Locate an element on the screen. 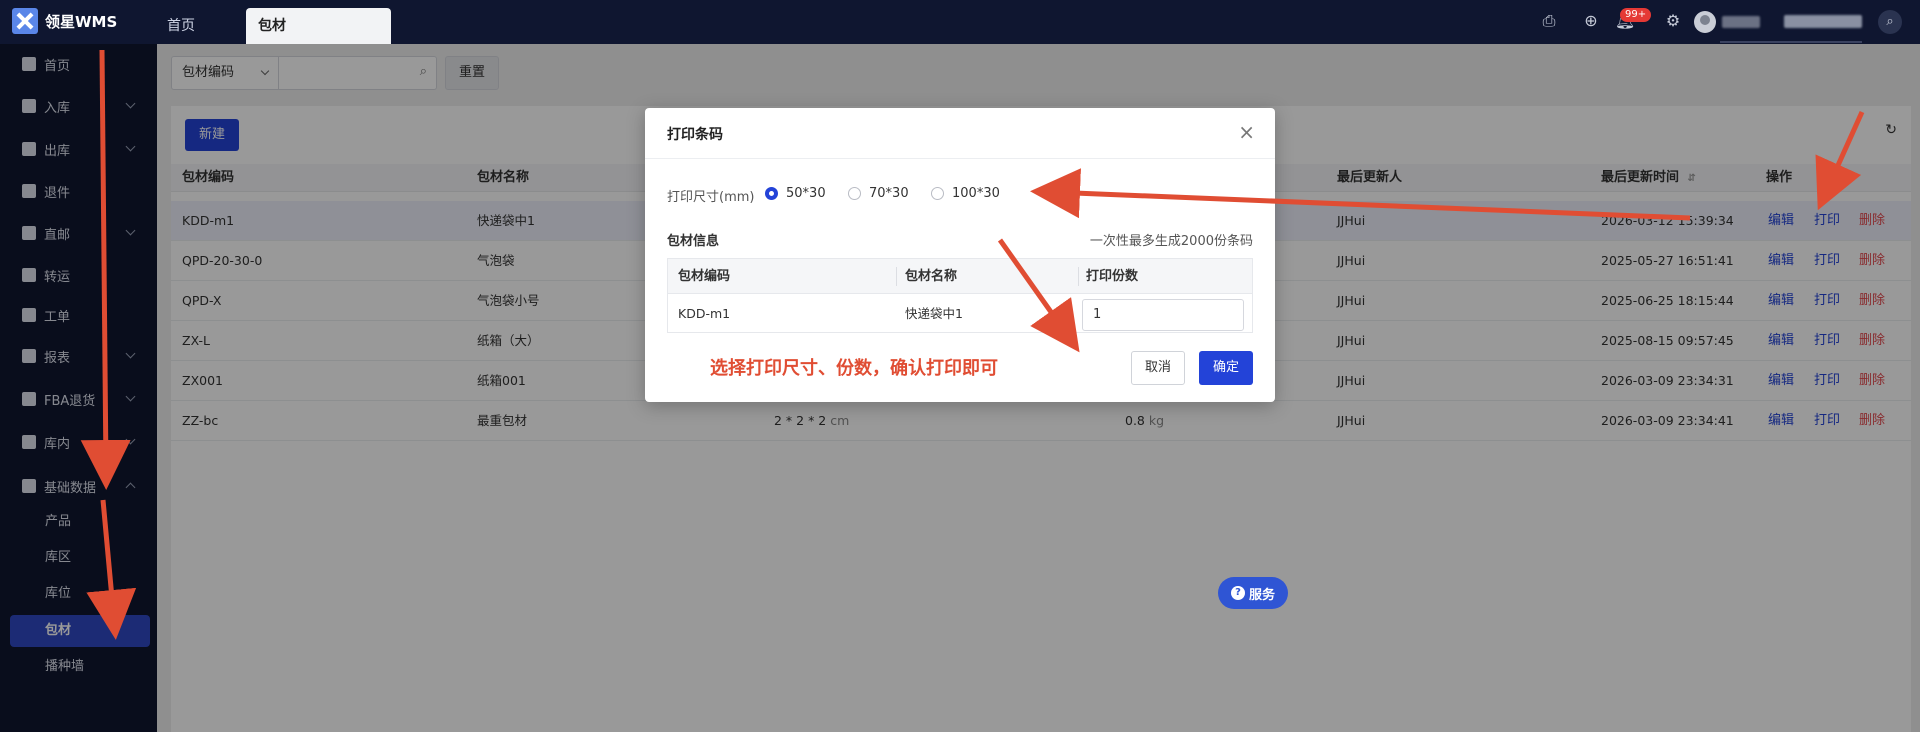 The height and width of the screenshot is (732, 1920). app-logo: 领星WMS is located at coordinates (64, 21).